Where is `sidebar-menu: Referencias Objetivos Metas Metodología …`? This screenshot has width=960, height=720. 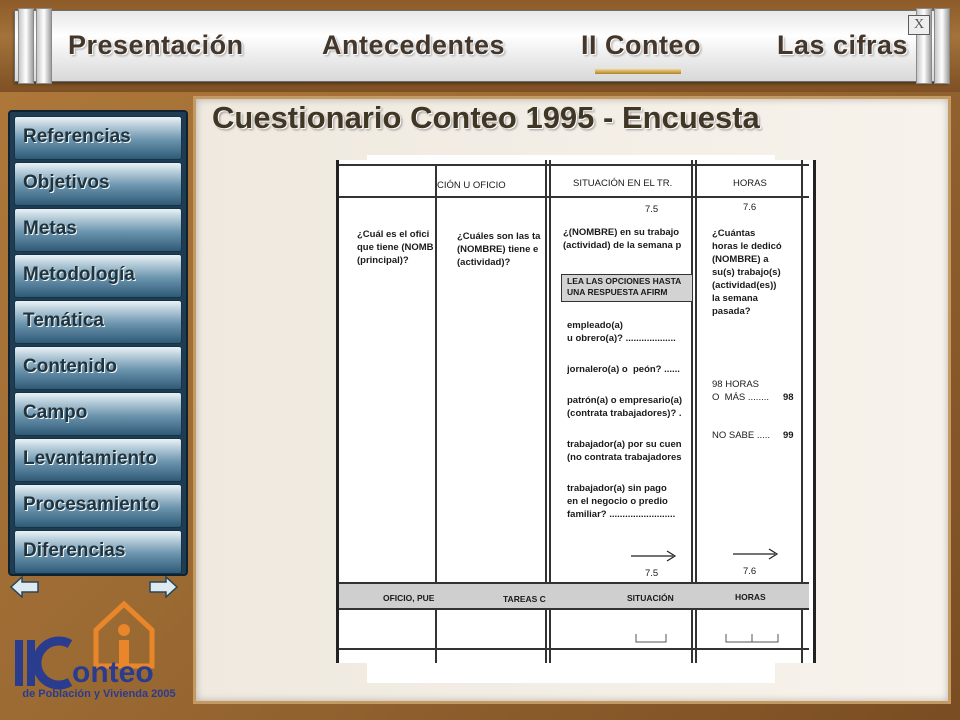
sidebar-menu: Referencias Objetivos Metas Metodología … is located at coordinates (98, 343).